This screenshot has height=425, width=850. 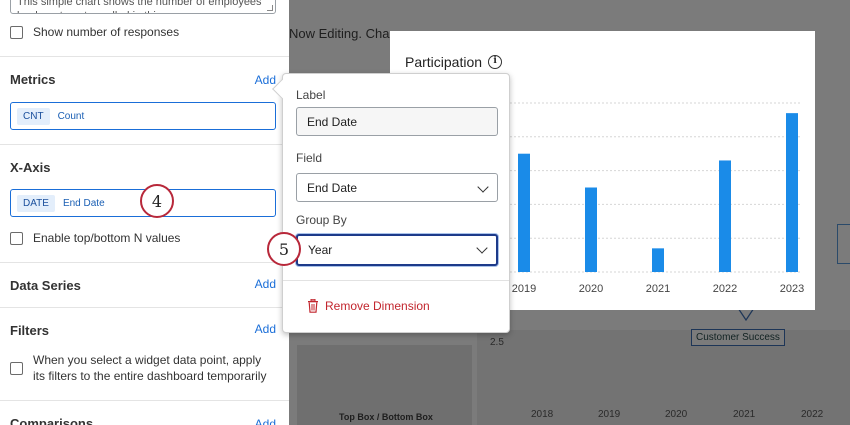 I want to click on node-box, so click(x=843, y=244).